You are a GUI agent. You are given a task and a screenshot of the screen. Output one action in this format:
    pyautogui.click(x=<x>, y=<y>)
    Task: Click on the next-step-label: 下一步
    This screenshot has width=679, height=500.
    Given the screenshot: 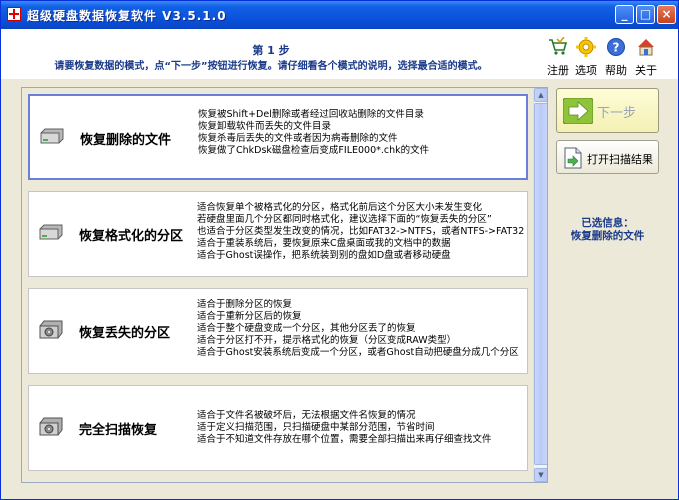 What is the action you would take?
    pyautogui.click(x=617, y=113)
    